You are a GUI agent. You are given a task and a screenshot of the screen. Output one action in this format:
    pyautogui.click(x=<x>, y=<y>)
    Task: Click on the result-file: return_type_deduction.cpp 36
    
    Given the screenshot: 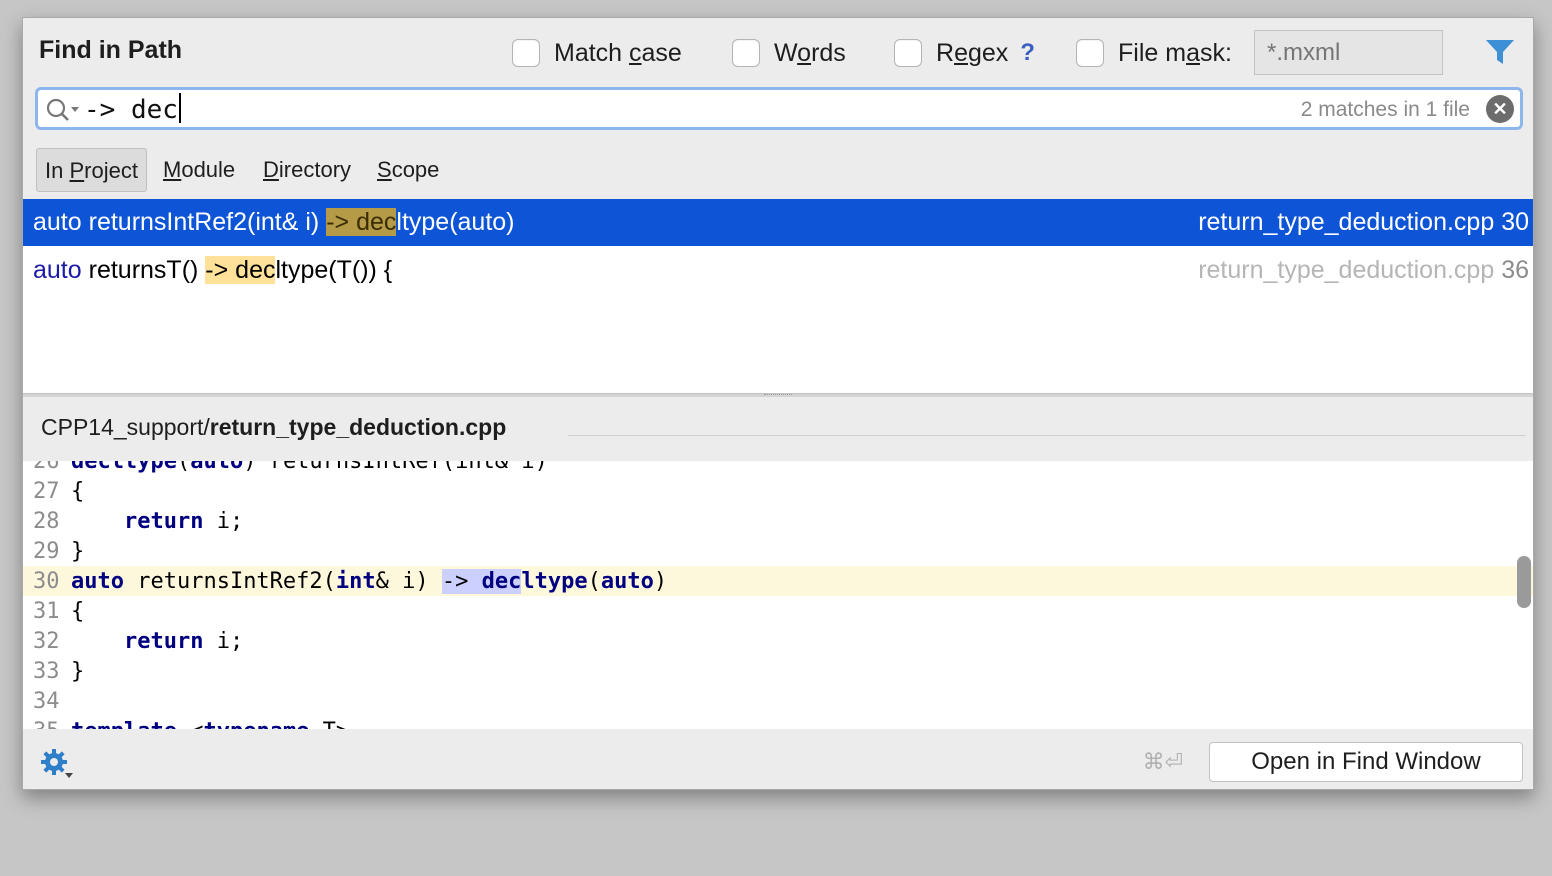 What is the action you would take?
    pyautogui.click(x=1363, y=270)
    